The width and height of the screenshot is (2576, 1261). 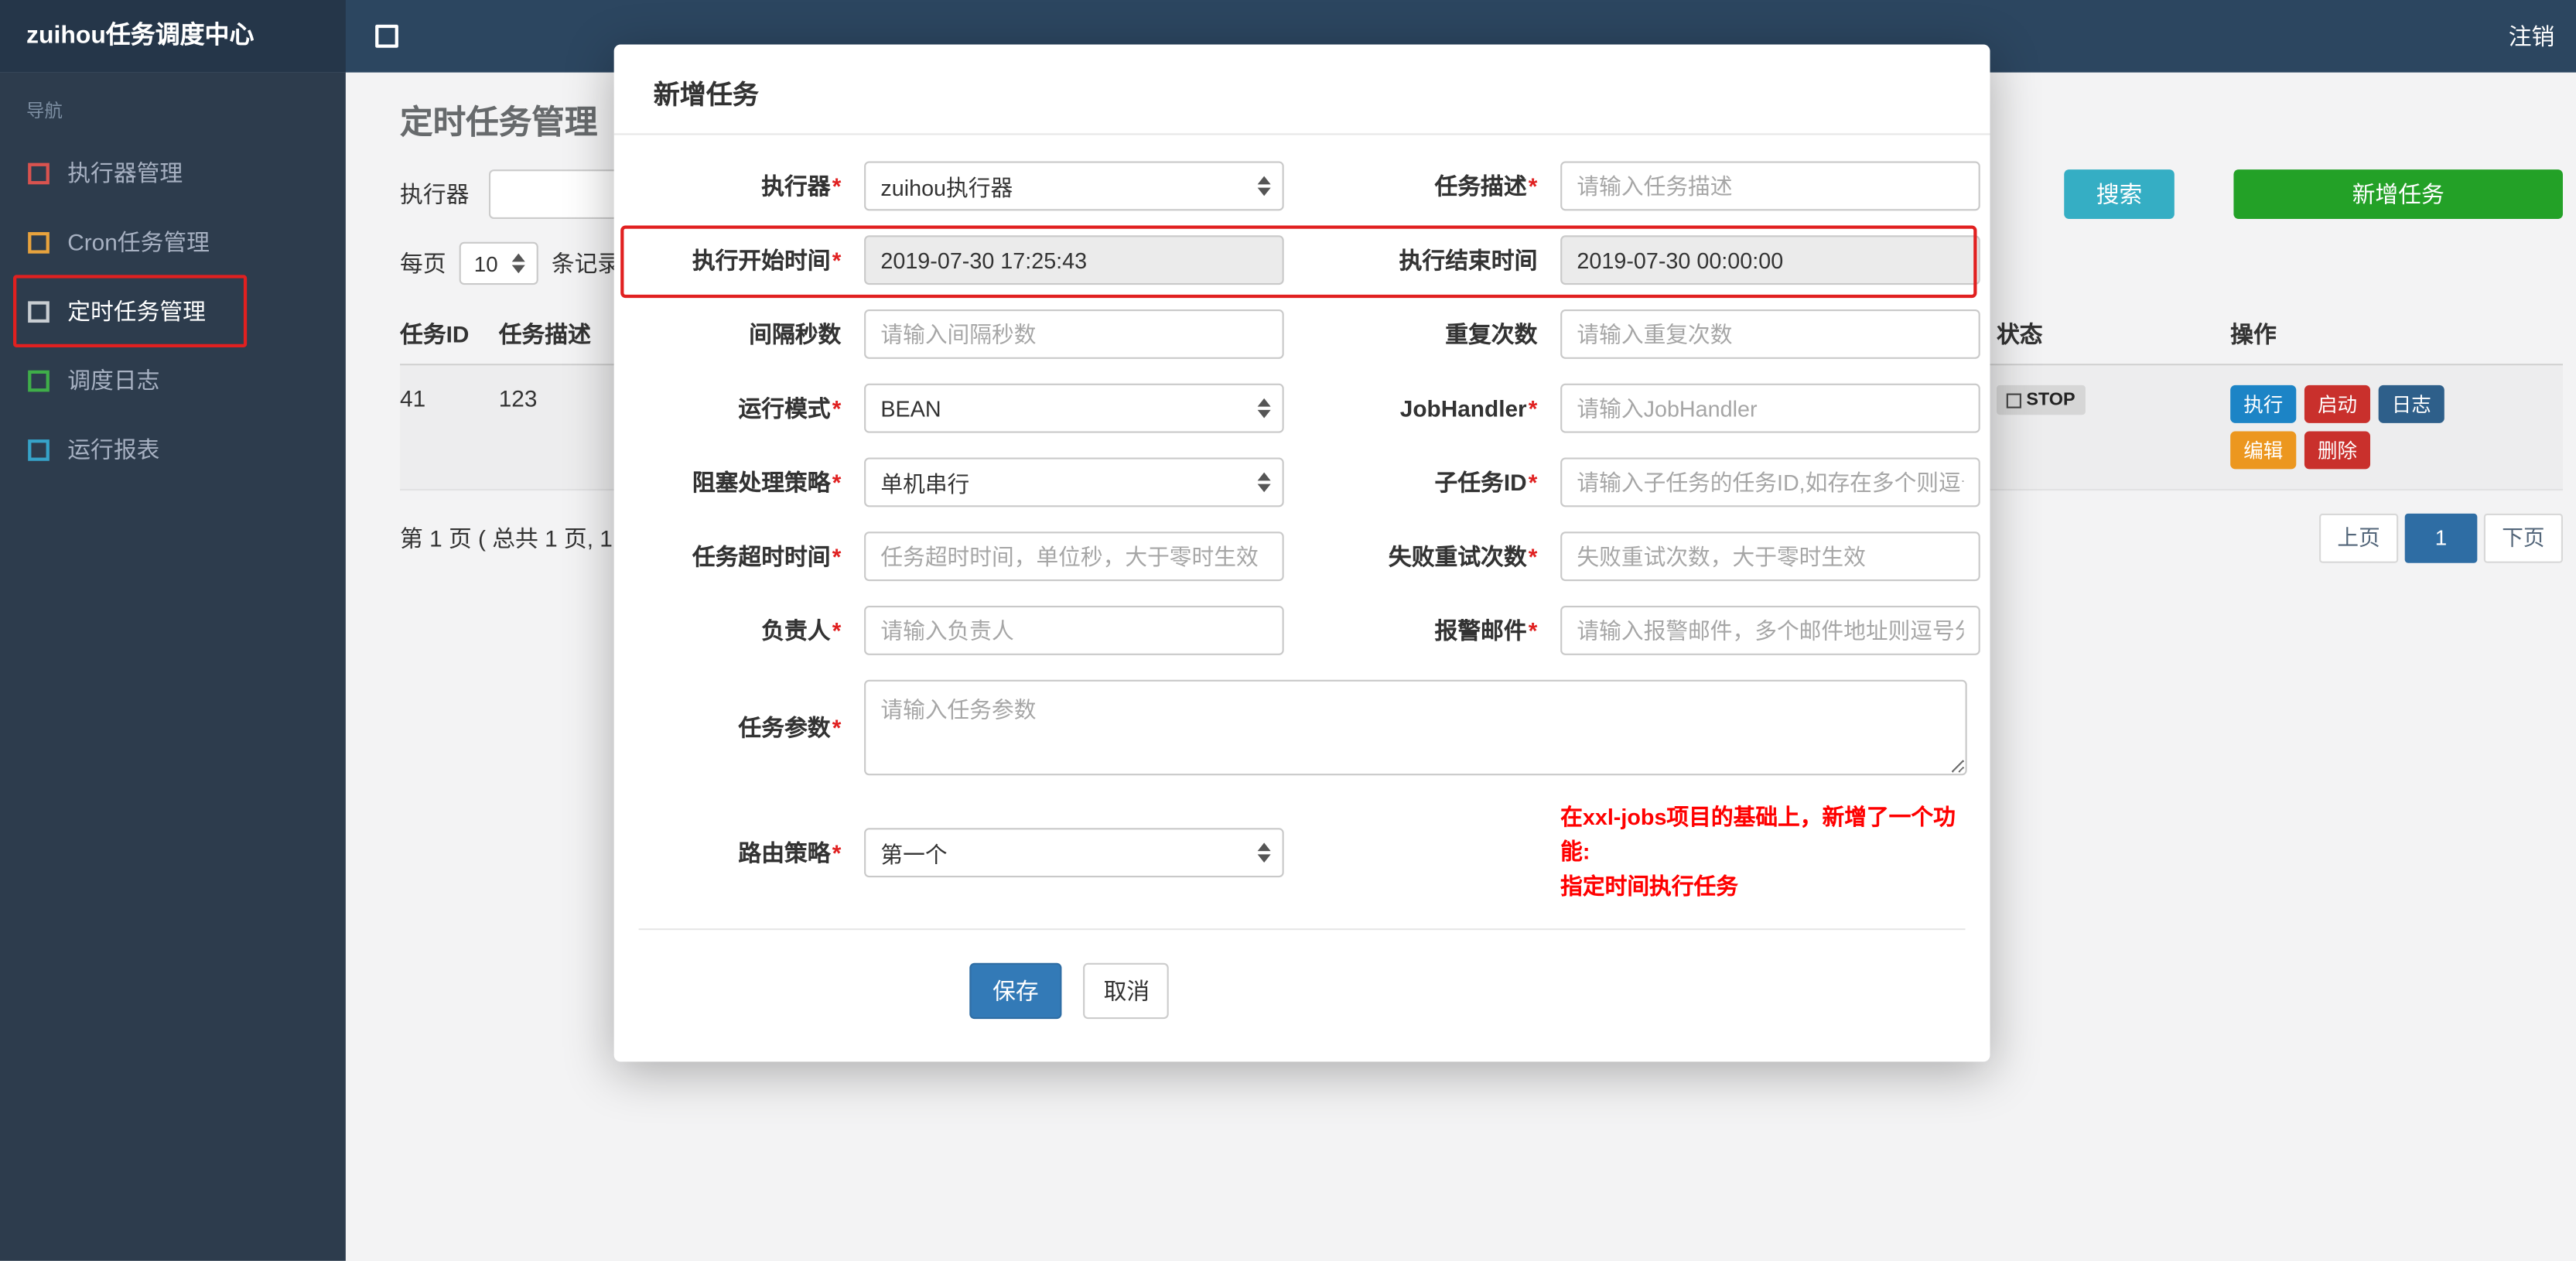 I want to click on sidebar-item-label: 执行器管理, so click(x=125, y=172).